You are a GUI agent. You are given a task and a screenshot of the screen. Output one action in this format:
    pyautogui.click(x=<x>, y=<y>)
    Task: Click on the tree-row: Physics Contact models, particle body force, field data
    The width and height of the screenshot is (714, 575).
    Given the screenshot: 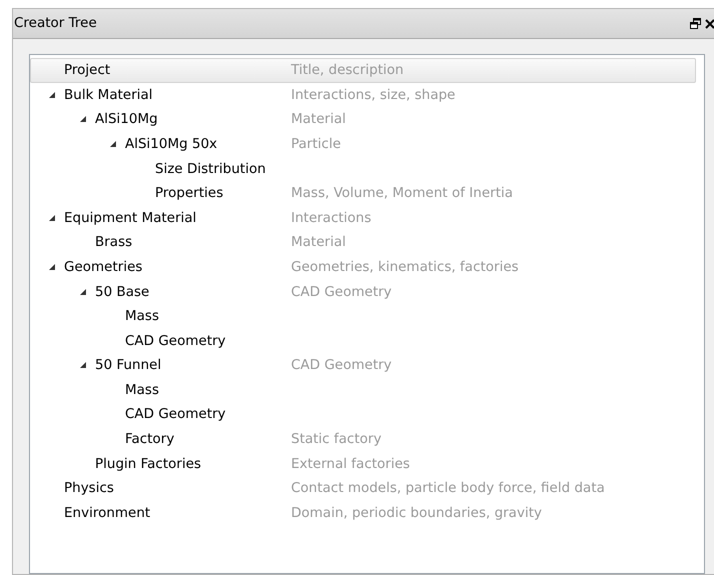 What is the action you would take?
    pyautogui.click(x=363, y=488)
    